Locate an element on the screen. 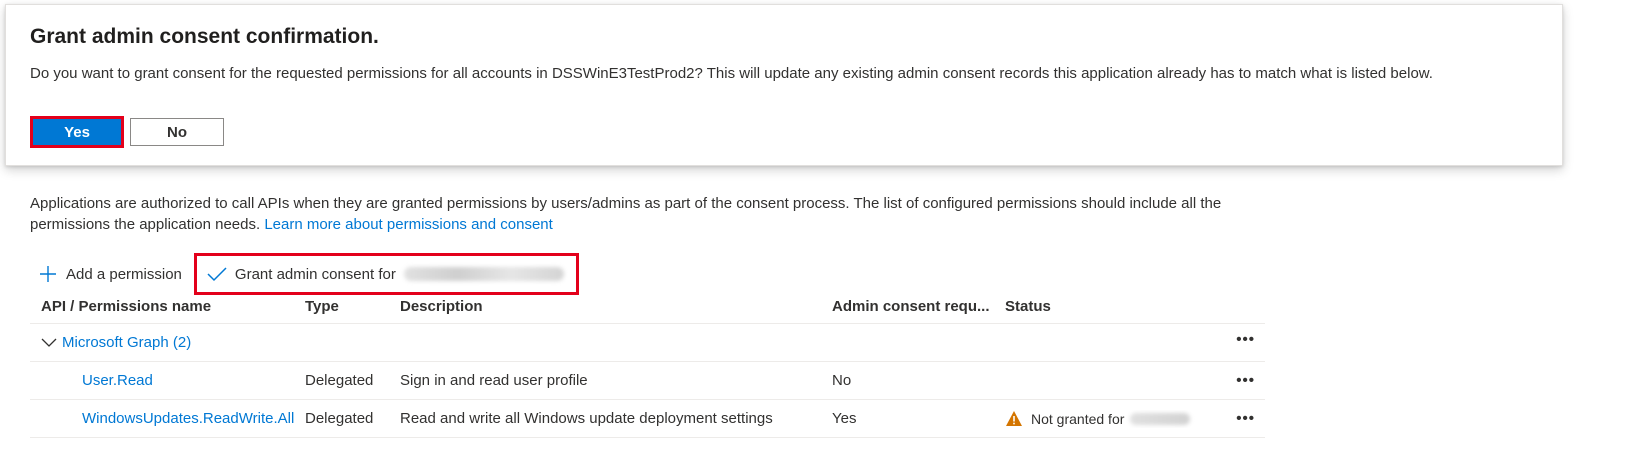 This screenshot has height=472, width=1652. warning-icon is located at coordinates (1014, 419).